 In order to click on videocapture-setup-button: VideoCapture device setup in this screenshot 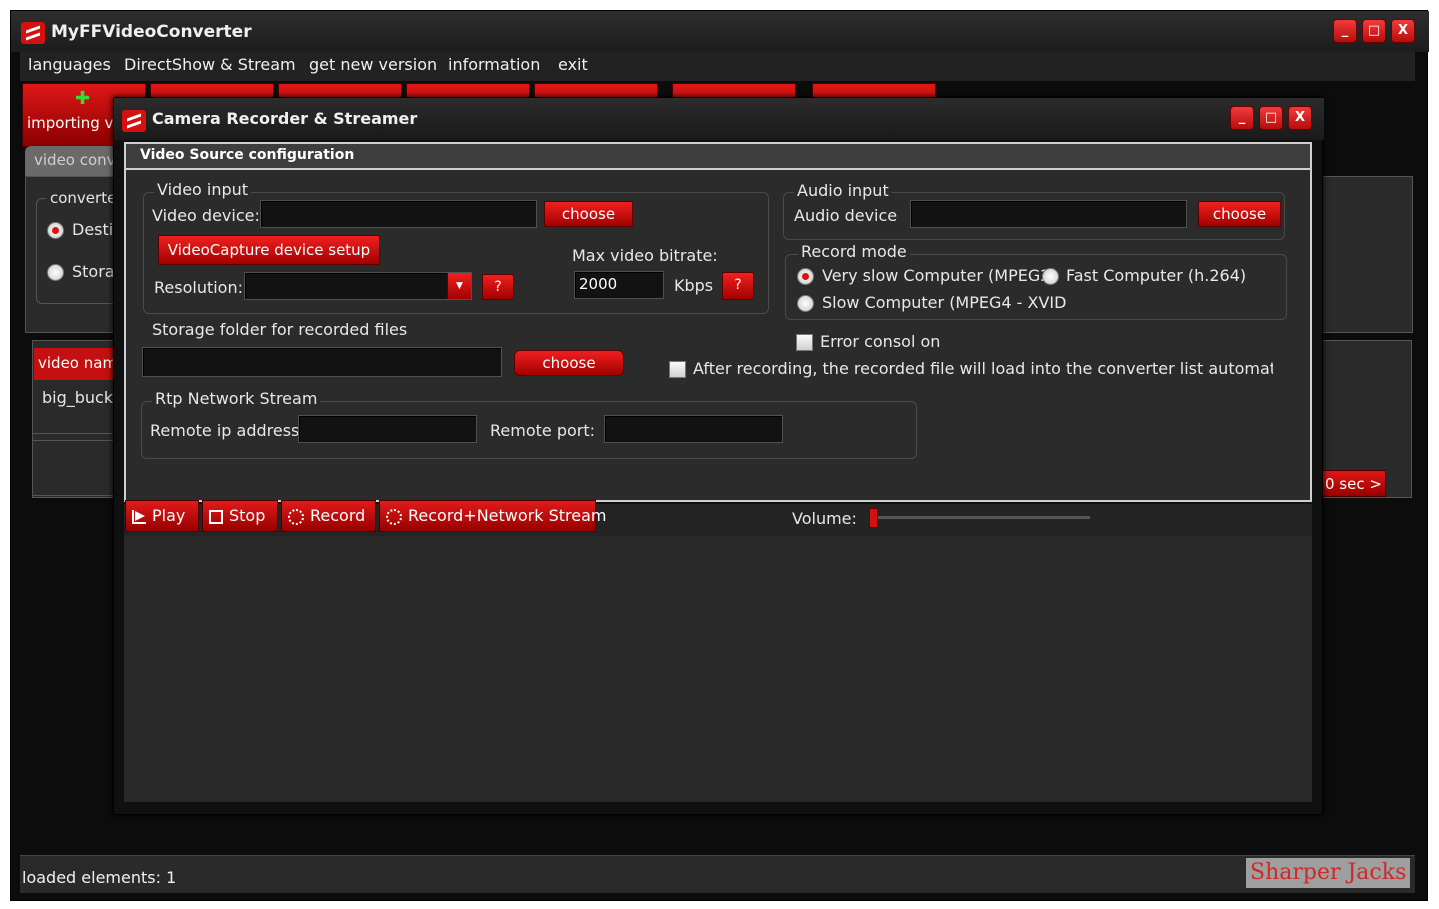, I will do `click(269, 250)`.